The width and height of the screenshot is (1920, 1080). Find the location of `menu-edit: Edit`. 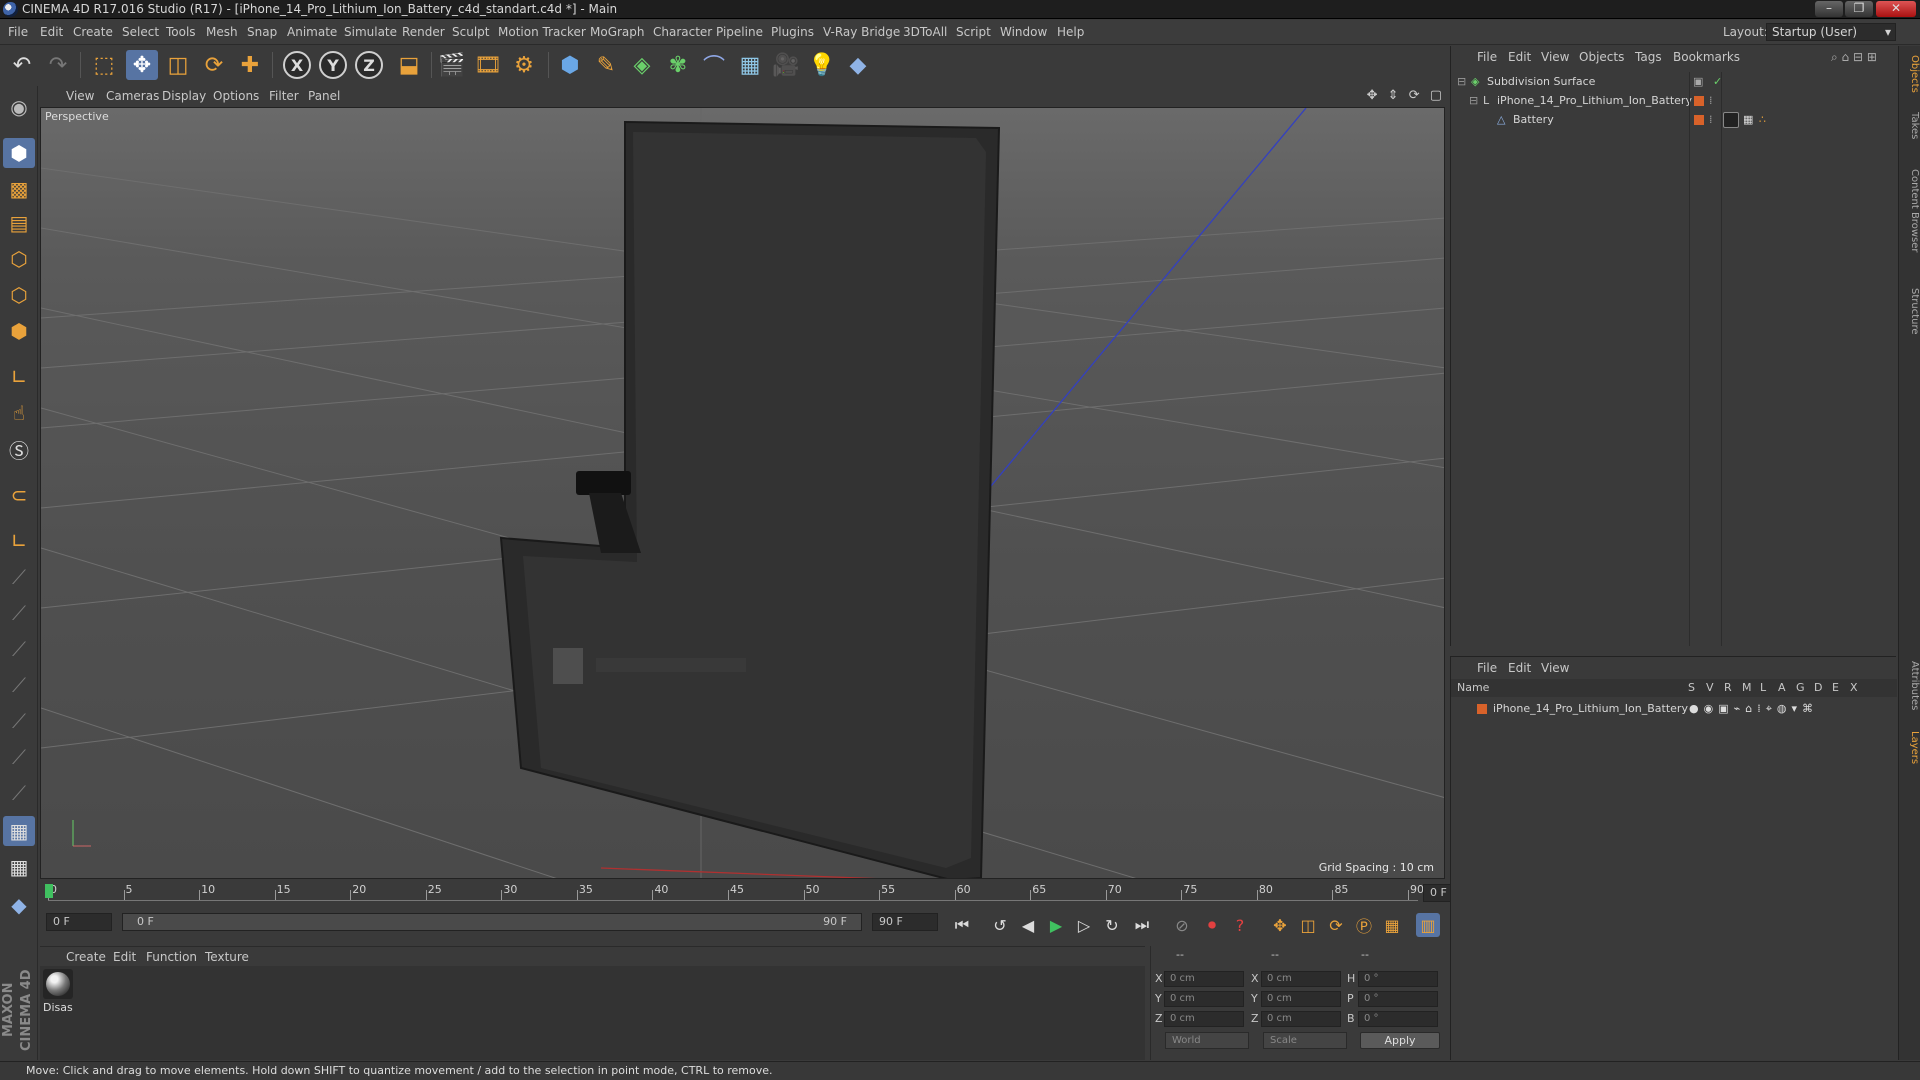

menu-edit: Edit is located at coordinates (51, 32).